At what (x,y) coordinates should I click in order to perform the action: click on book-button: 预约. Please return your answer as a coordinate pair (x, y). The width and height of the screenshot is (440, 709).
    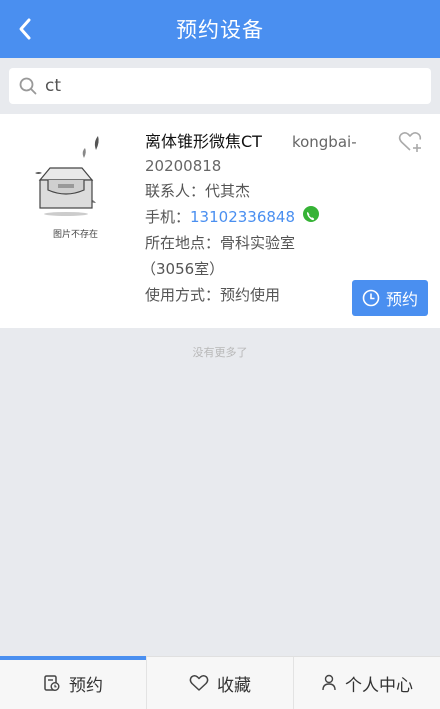
    Looking at the image, I should click on (390, 298).